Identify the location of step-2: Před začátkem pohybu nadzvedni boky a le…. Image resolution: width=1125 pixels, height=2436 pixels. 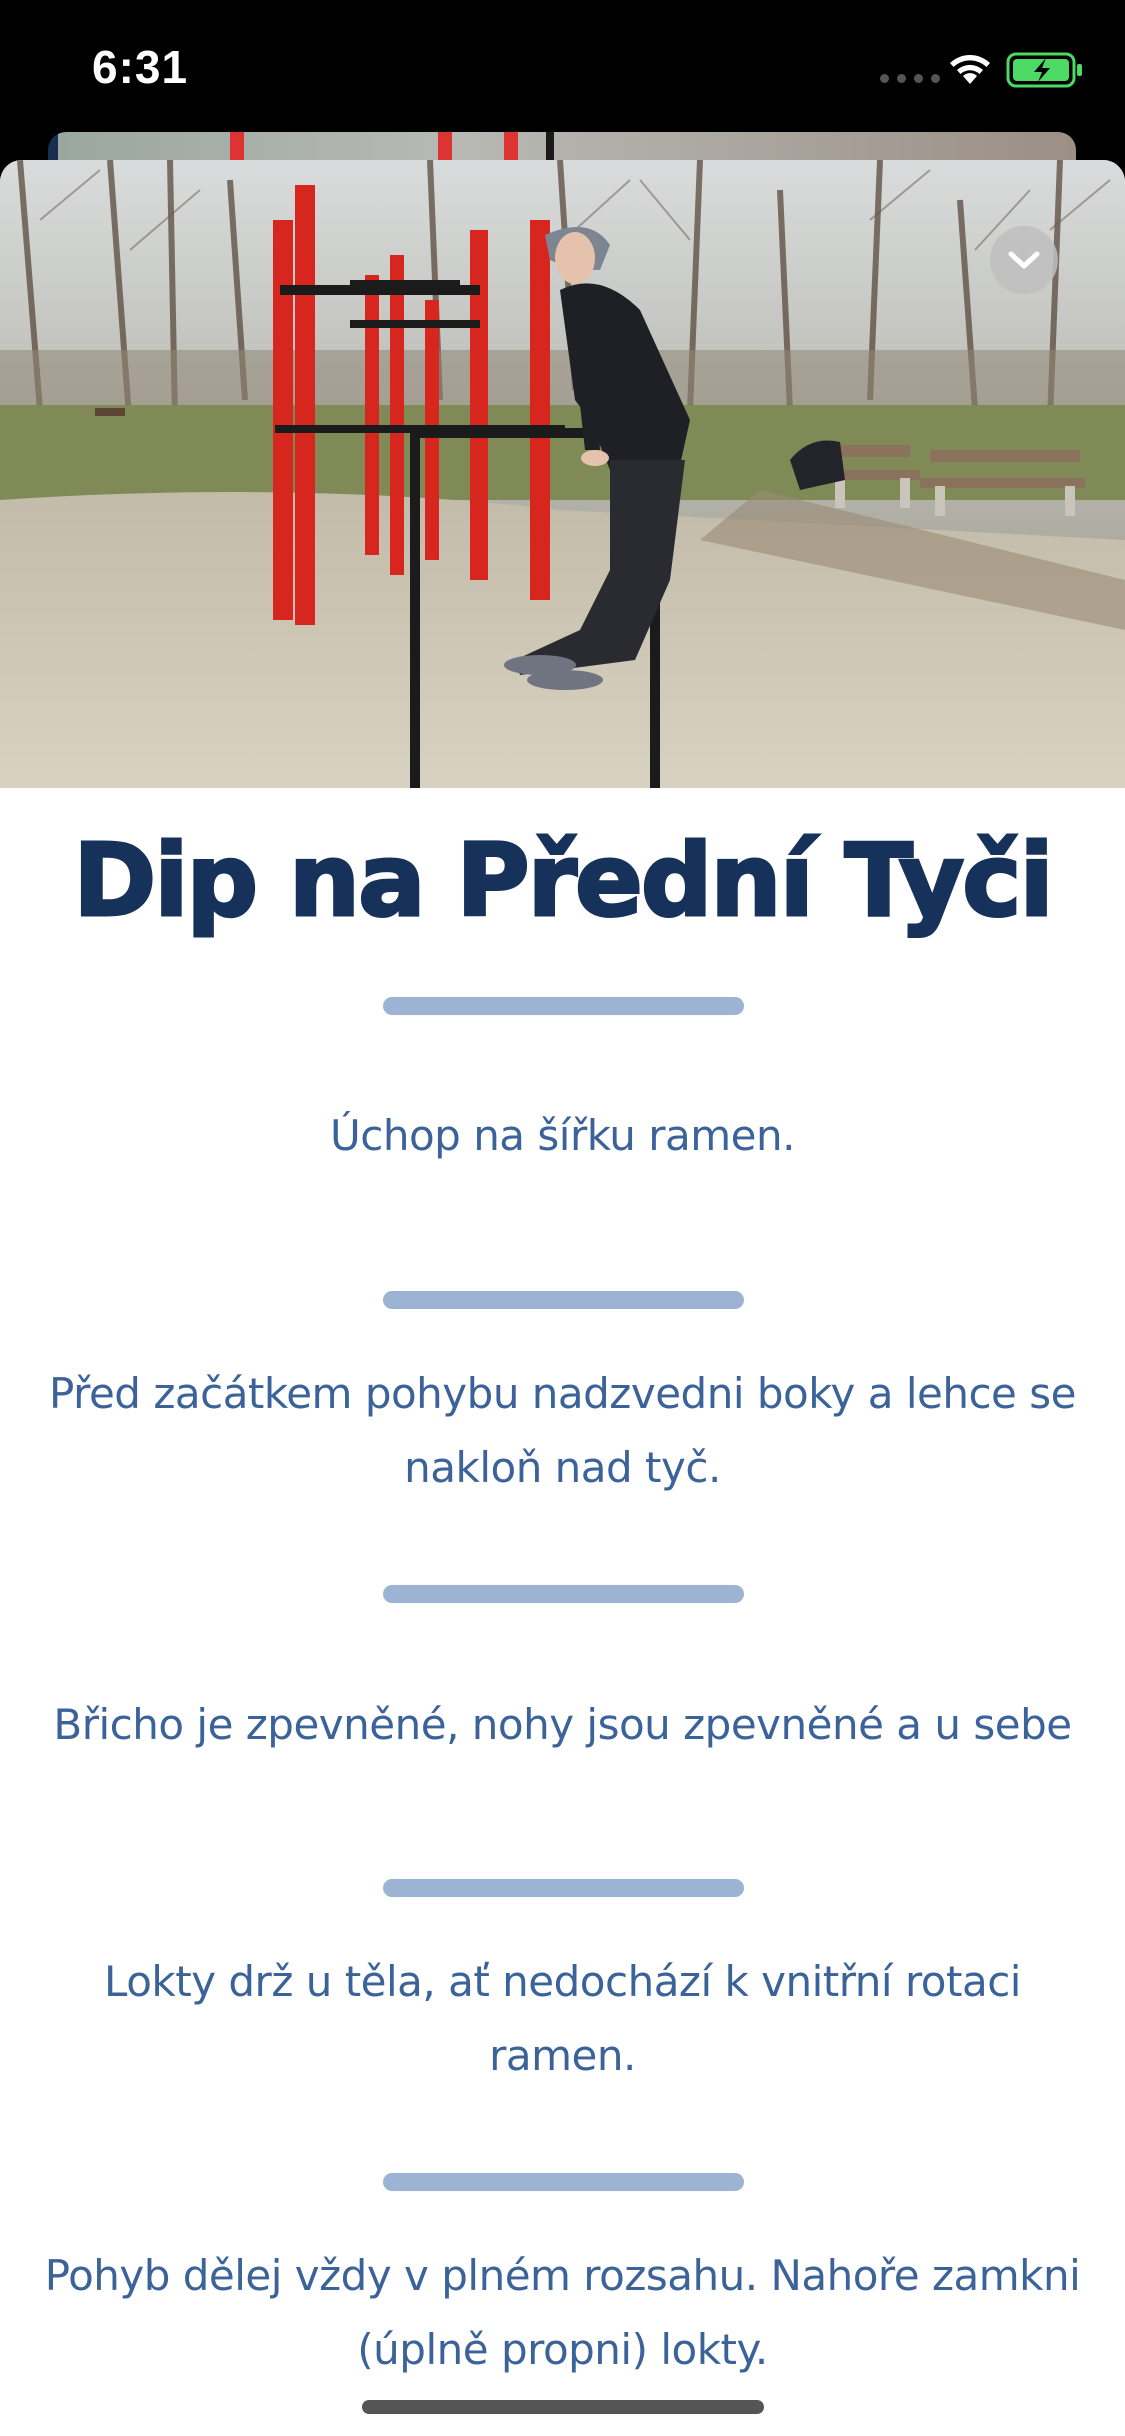
(562, 1430).